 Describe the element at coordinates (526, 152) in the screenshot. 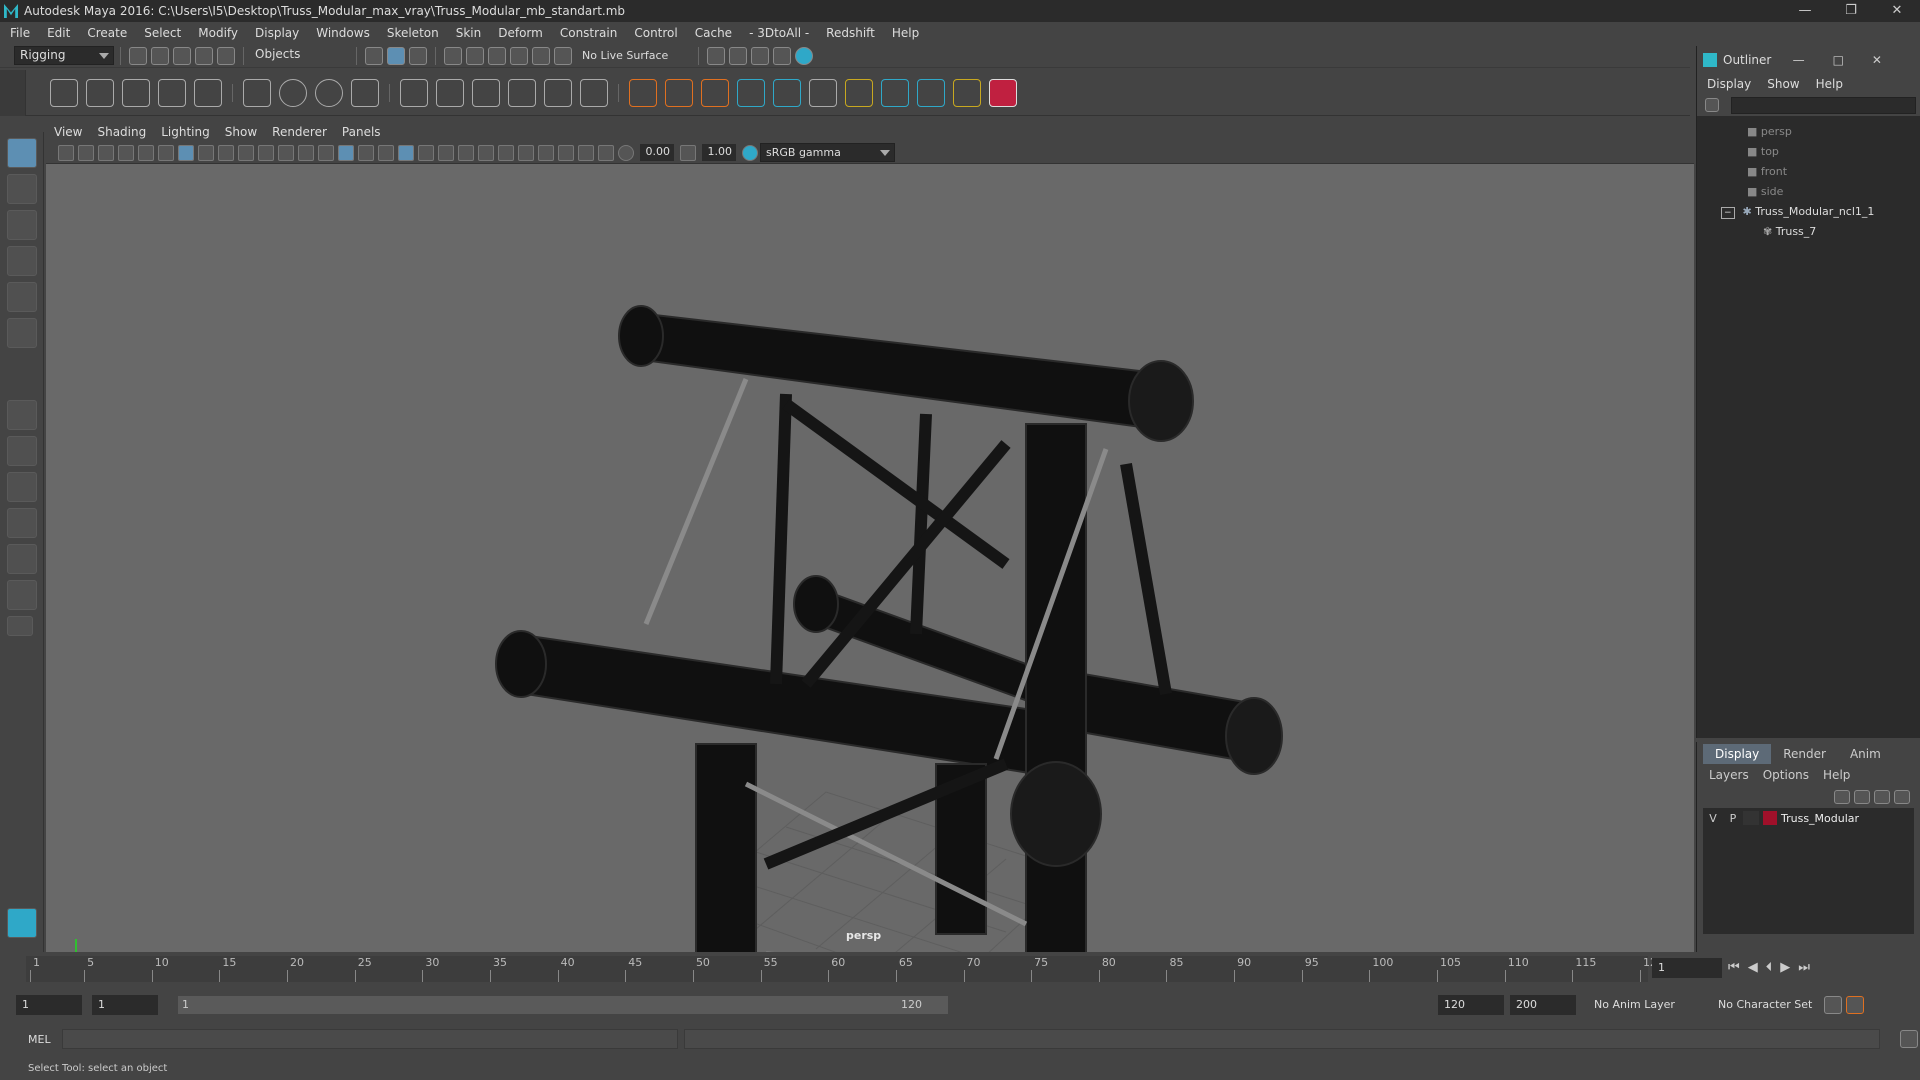

I see `depth-of-field-icon` at that location.